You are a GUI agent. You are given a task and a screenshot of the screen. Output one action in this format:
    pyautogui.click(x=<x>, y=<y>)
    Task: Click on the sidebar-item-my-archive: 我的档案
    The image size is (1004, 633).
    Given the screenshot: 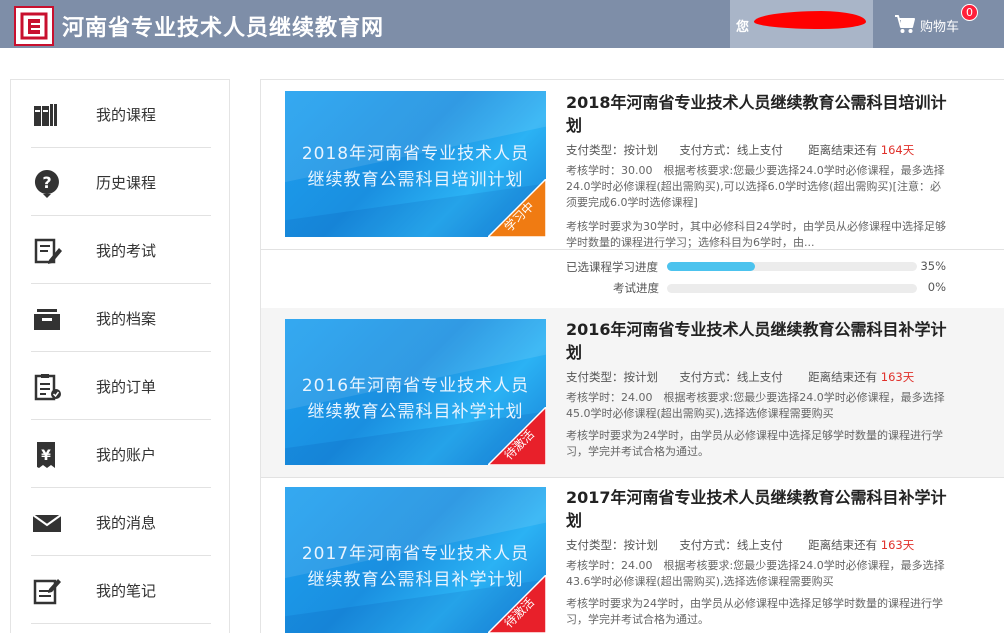 What is the action you would take?
    pyautogui.click(x=121, y=318)
    